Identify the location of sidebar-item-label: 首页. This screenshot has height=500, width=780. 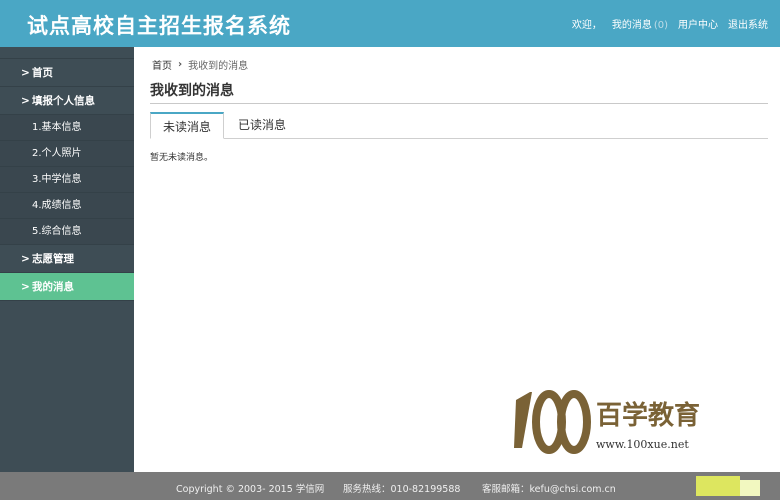
(42, 73).